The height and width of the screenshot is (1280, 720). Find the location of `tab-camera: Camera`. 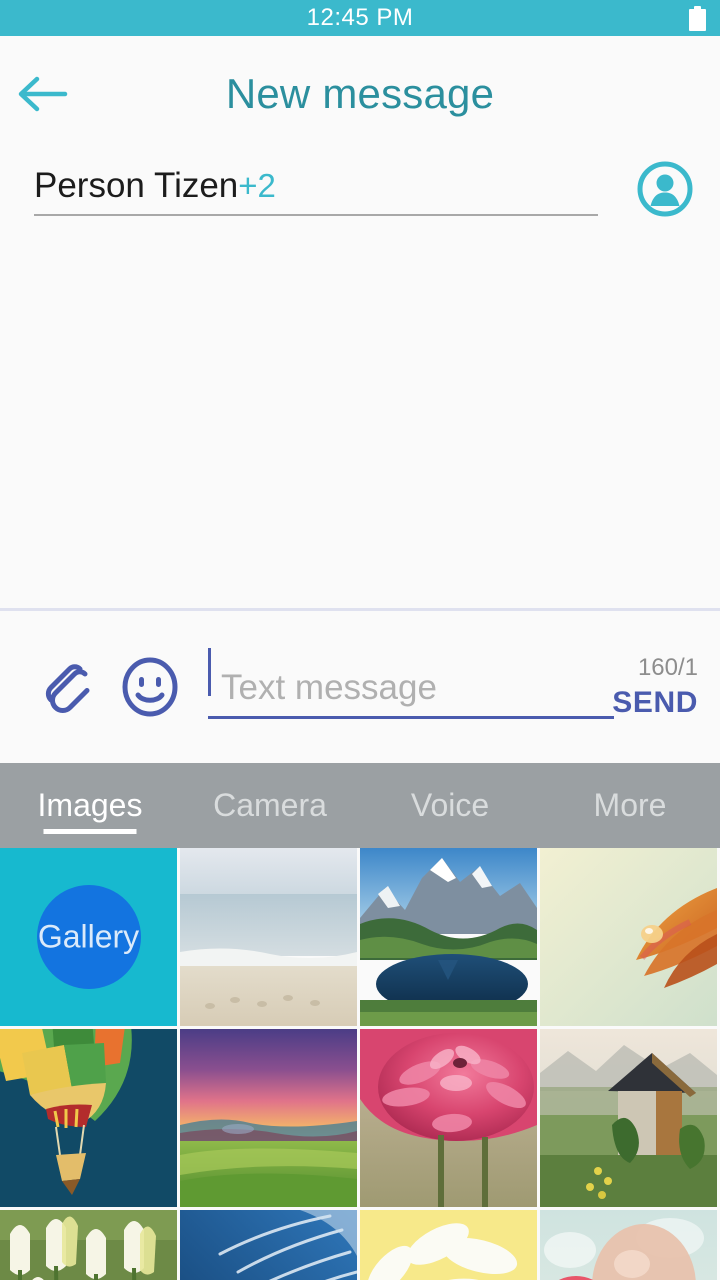

tab-camera: Camera is located at coordinates (270, 805).